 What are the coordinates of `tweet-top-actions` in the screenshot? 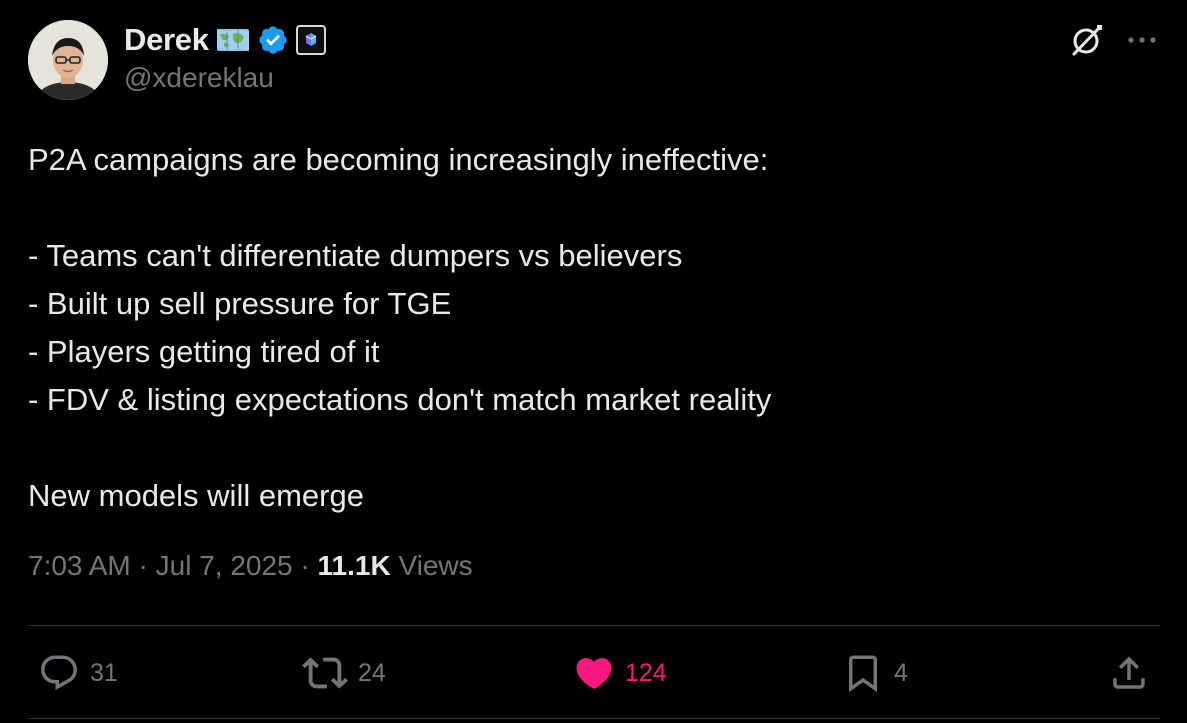 It's located at (1113, 40).